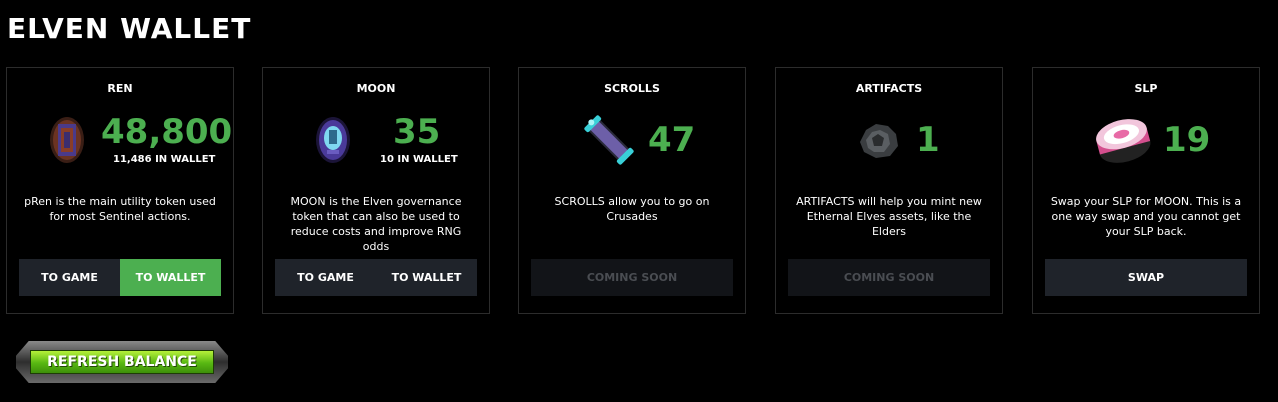 The image size is (1278, 402). What do you see at coordinates (1146, 88) in the screenshot?
I see `card-title: SLP` at bounding box center [1146, 88].